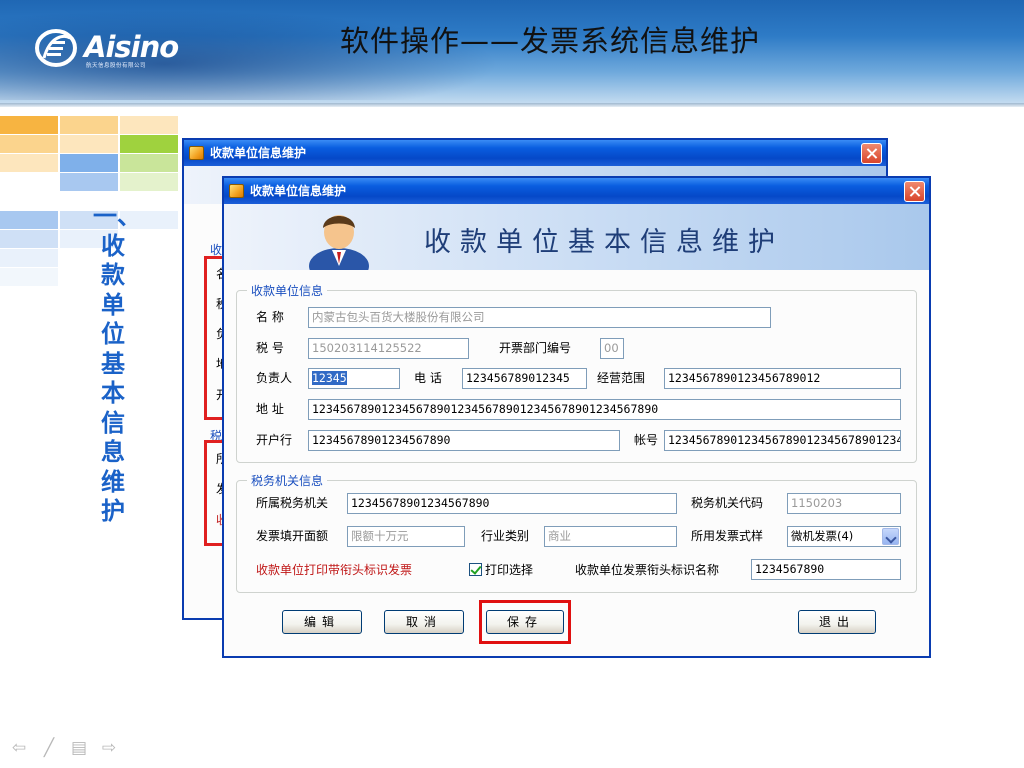 This screenshot has height=768, width=1024. Describe the element at coordinates (354, 378) in the screenshot. I see `principal-field: 12345` at that location.